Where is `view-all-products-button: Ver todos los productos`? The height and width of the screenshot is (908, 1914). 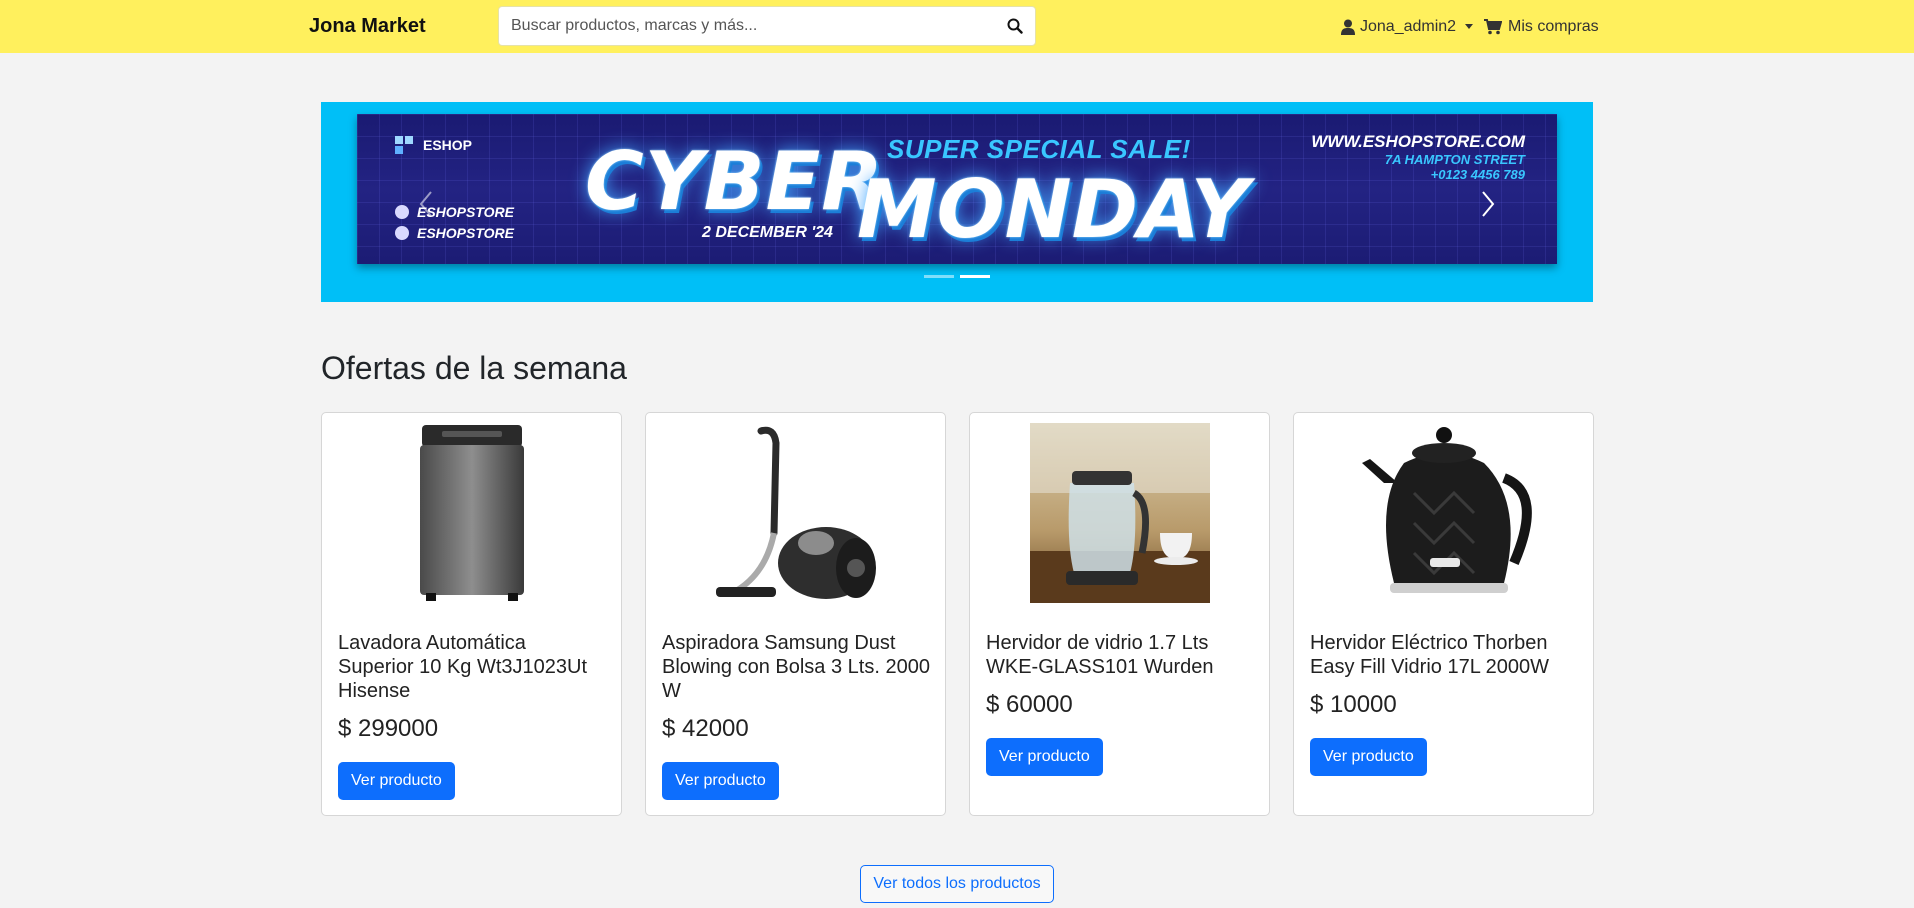 view-all-products-button: Ver todos los productos is located at coordinates (957, 884).